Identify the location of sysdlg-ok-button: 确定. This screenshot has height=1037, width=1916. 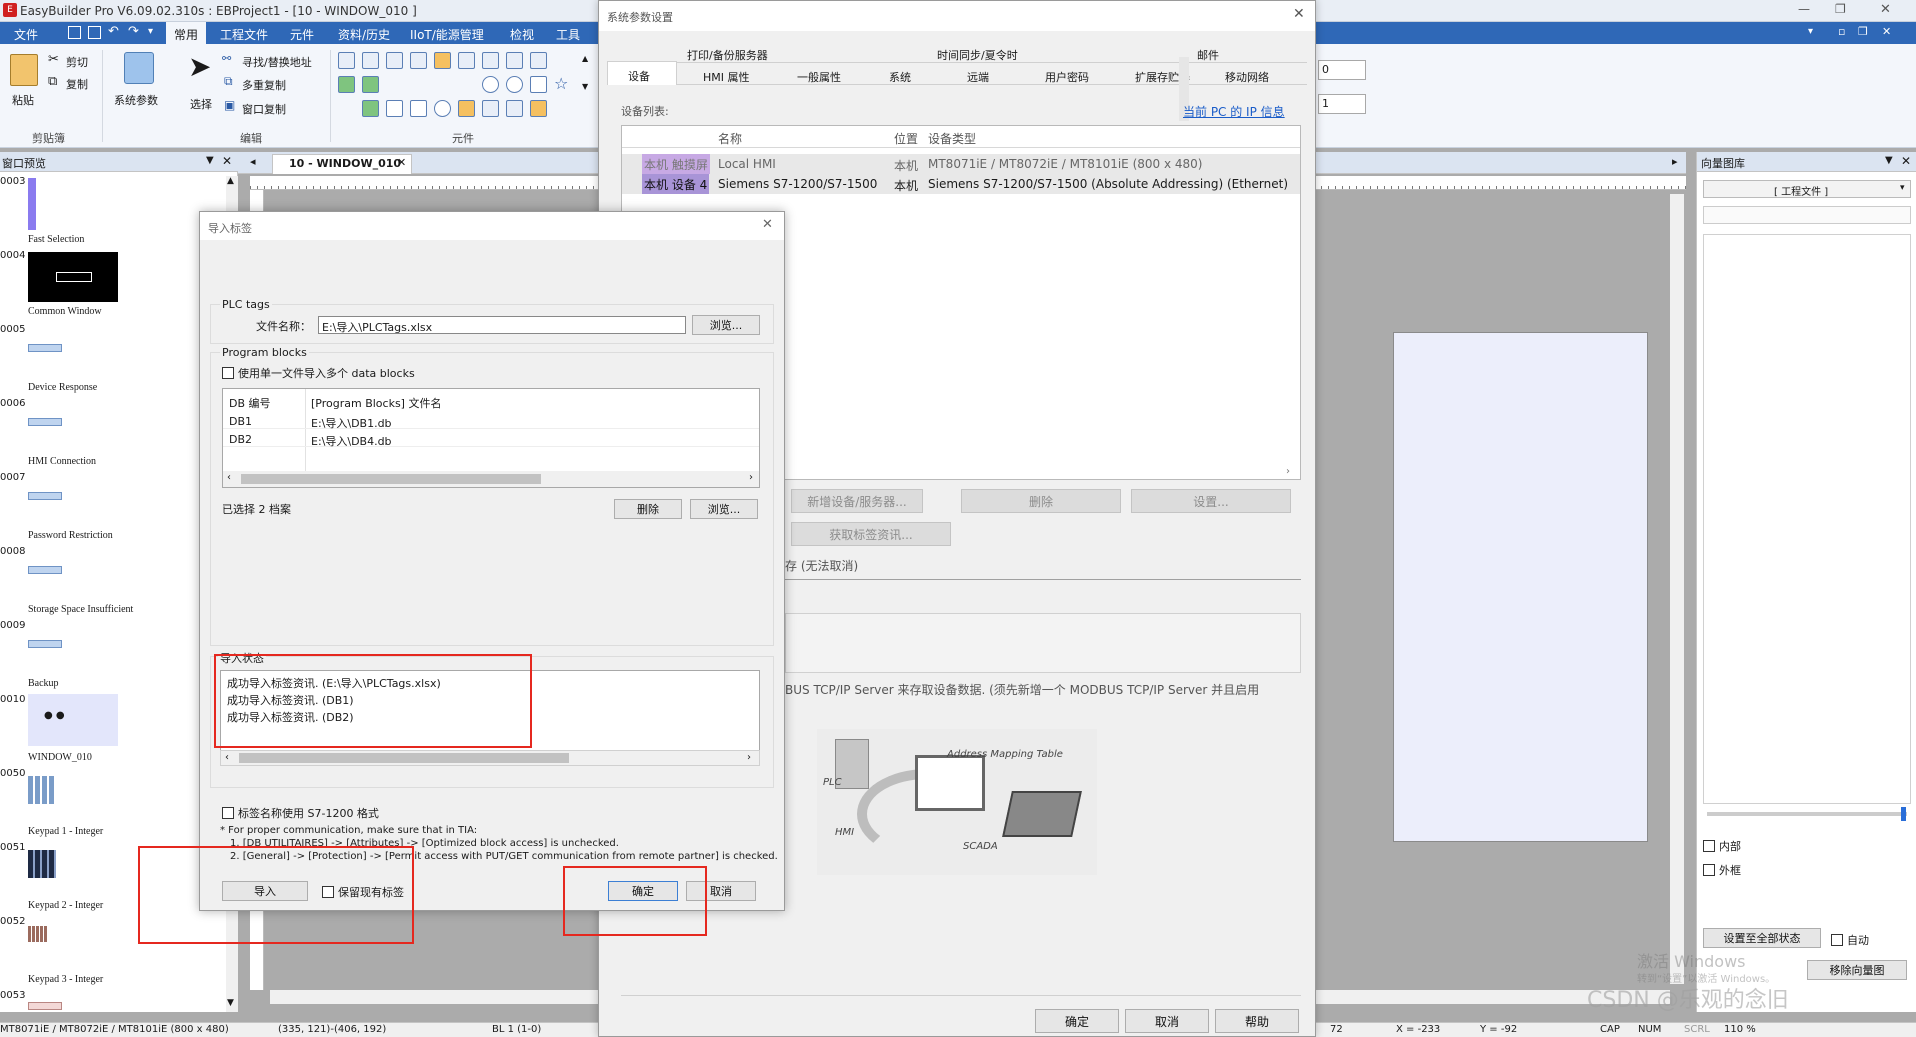
(1077, 1021).